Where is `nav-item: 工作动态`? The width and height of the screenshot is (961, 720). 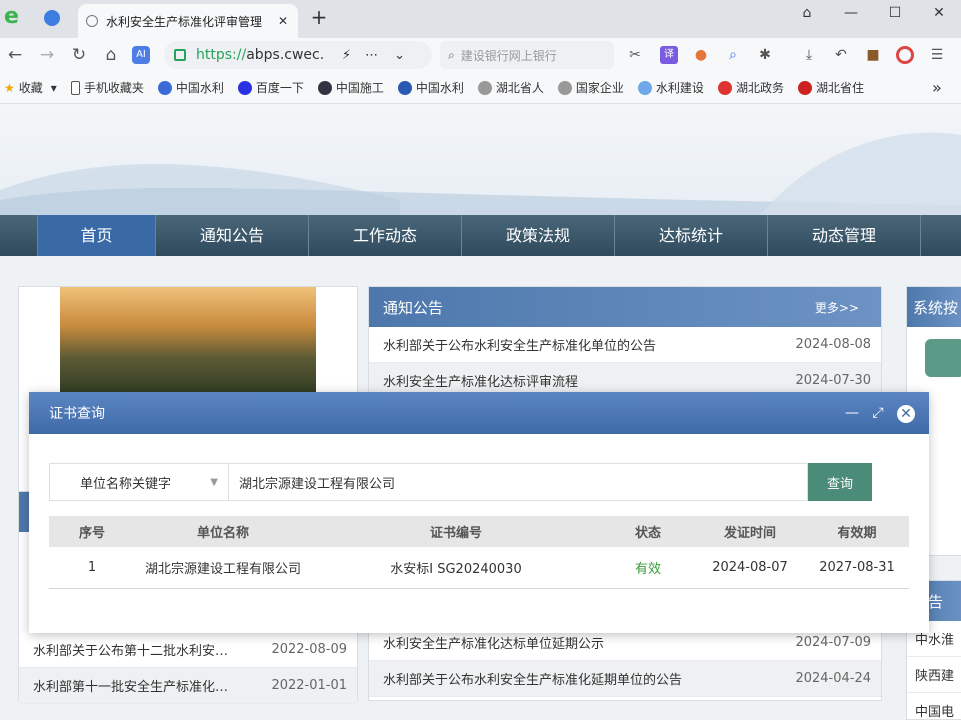 nav-item: 工作动态 is located at coordinates (385, 235).